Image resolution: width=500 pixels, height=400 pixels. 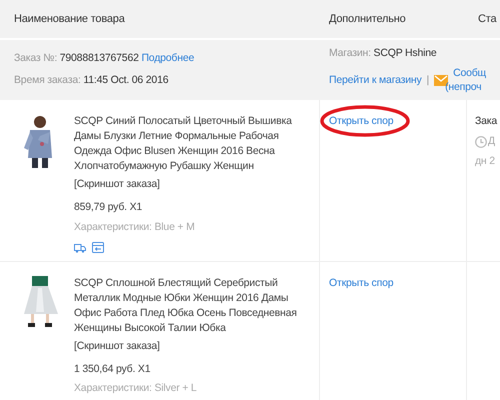 What do you see at coordinates (125, 80) in the screenshot?
I see `order-time: 11:45 Oct. 06 2016` at bounding box center [125, 80].